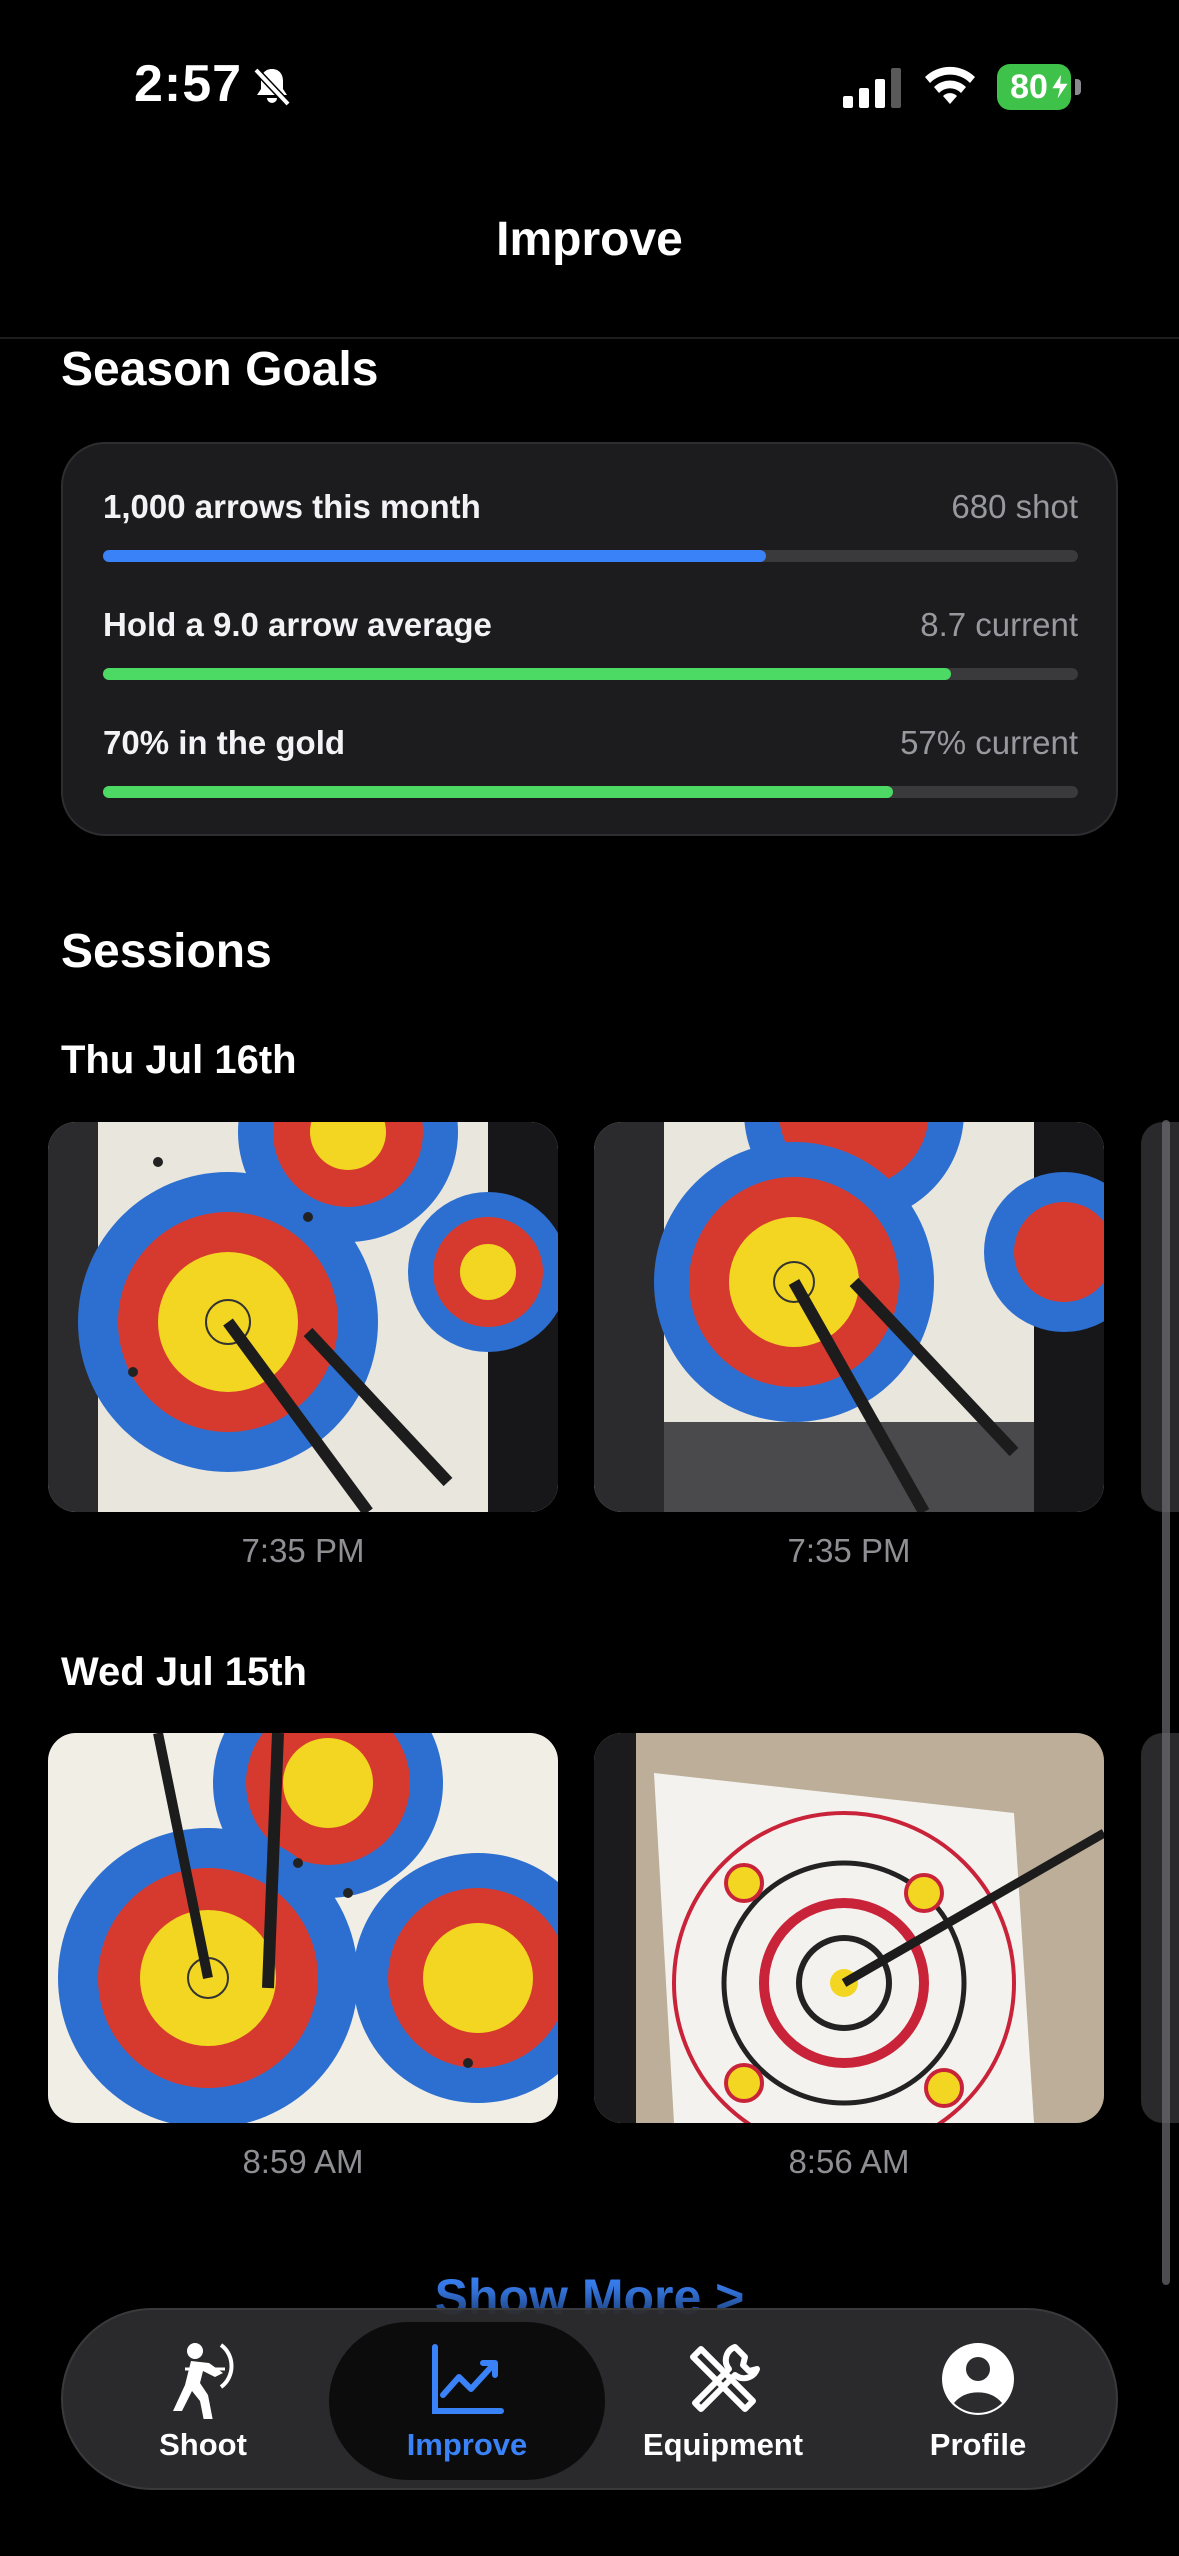  What do you see at coordinates (303, 2161) in the screenshot?
I see `photo-time: 8:59 AM` at bounding box center [303, 2161].